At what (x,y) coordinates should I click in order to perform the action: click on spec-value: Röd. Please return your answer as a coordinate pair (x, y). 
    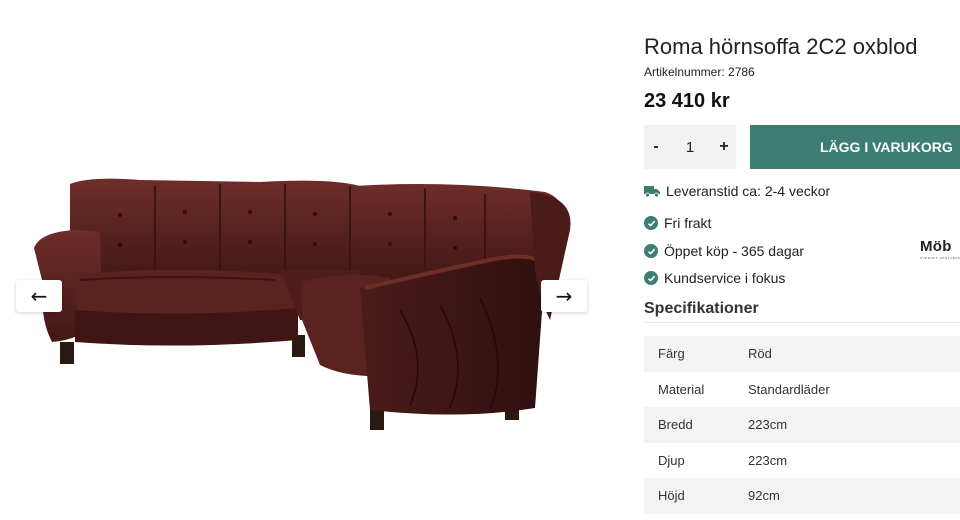
    Looking at the image, I should click on (760, 354).